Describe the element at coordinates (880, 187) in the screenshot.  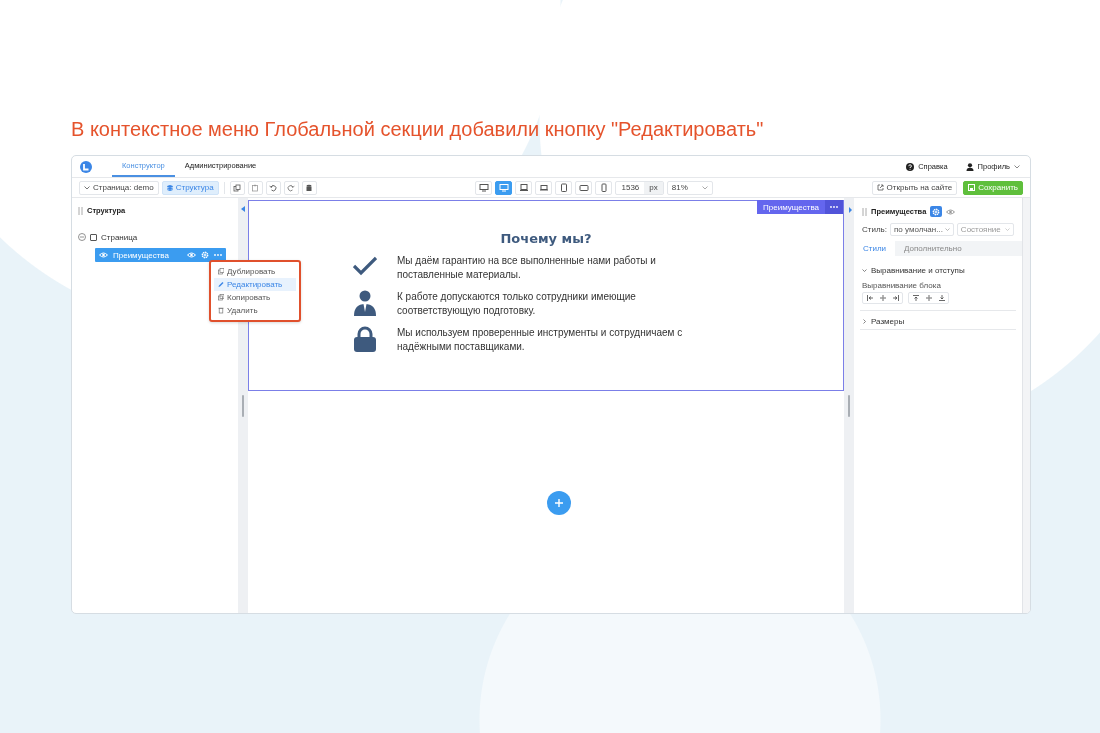
I see `external-link-icon` at that location.